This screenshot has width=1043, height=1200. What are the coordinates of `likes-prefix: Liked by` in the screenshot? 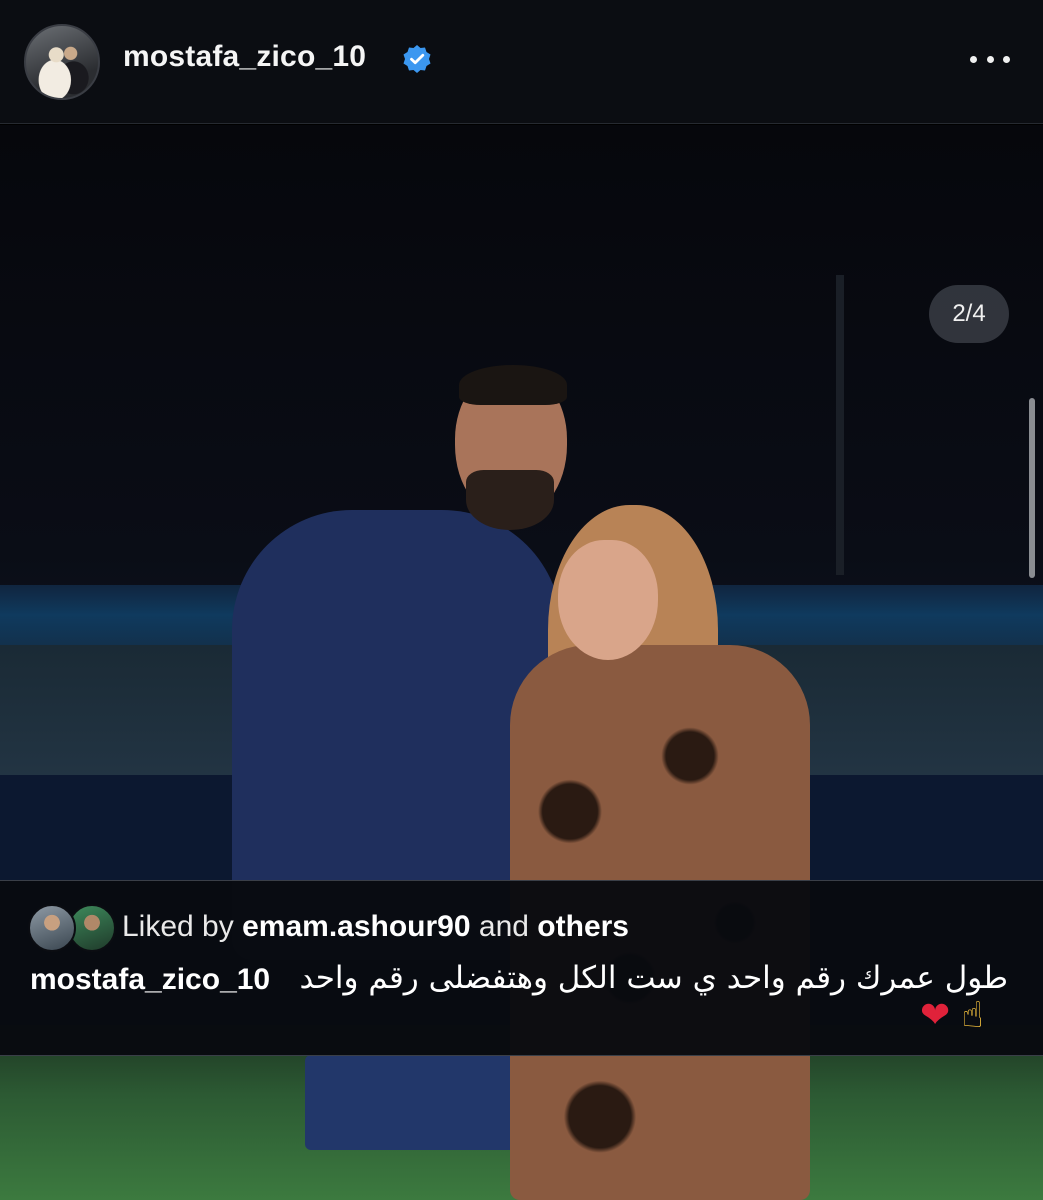 It's located at (178, 926).